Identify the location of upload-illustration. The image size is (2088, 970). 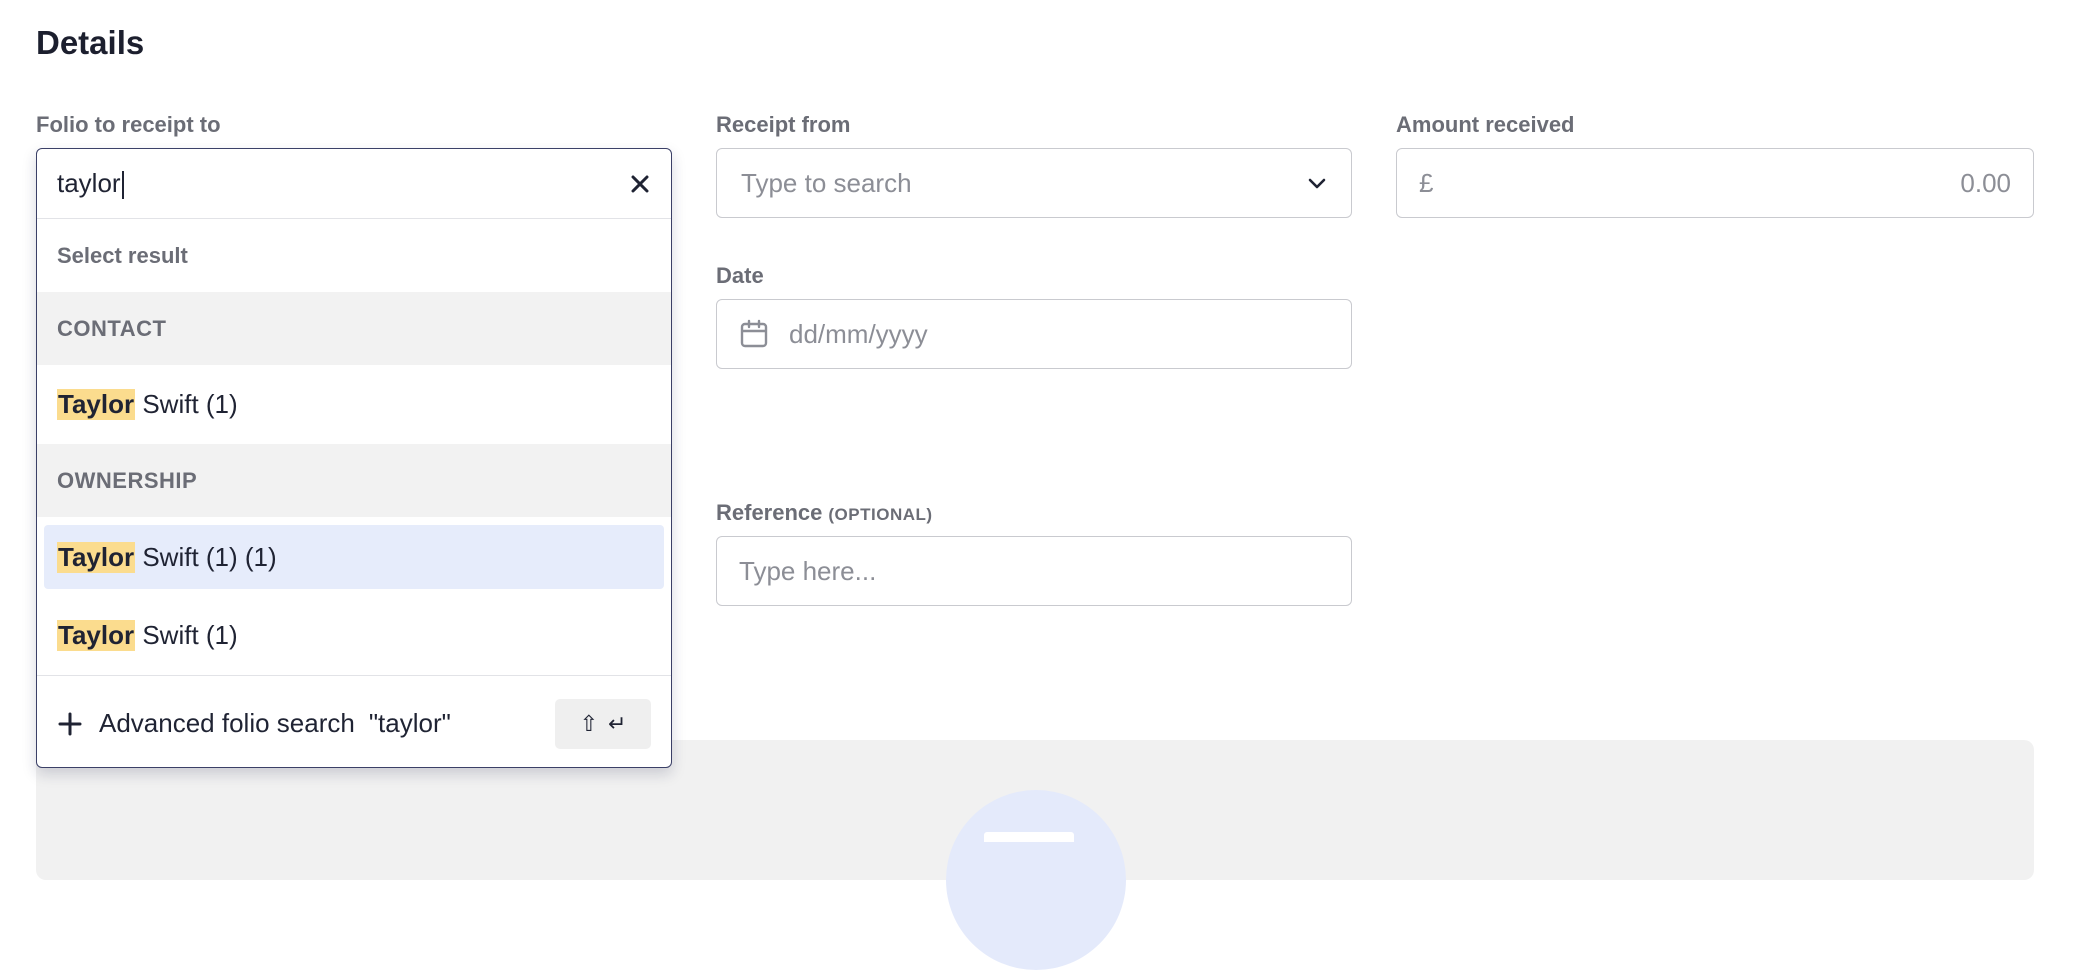
(1036, 880).